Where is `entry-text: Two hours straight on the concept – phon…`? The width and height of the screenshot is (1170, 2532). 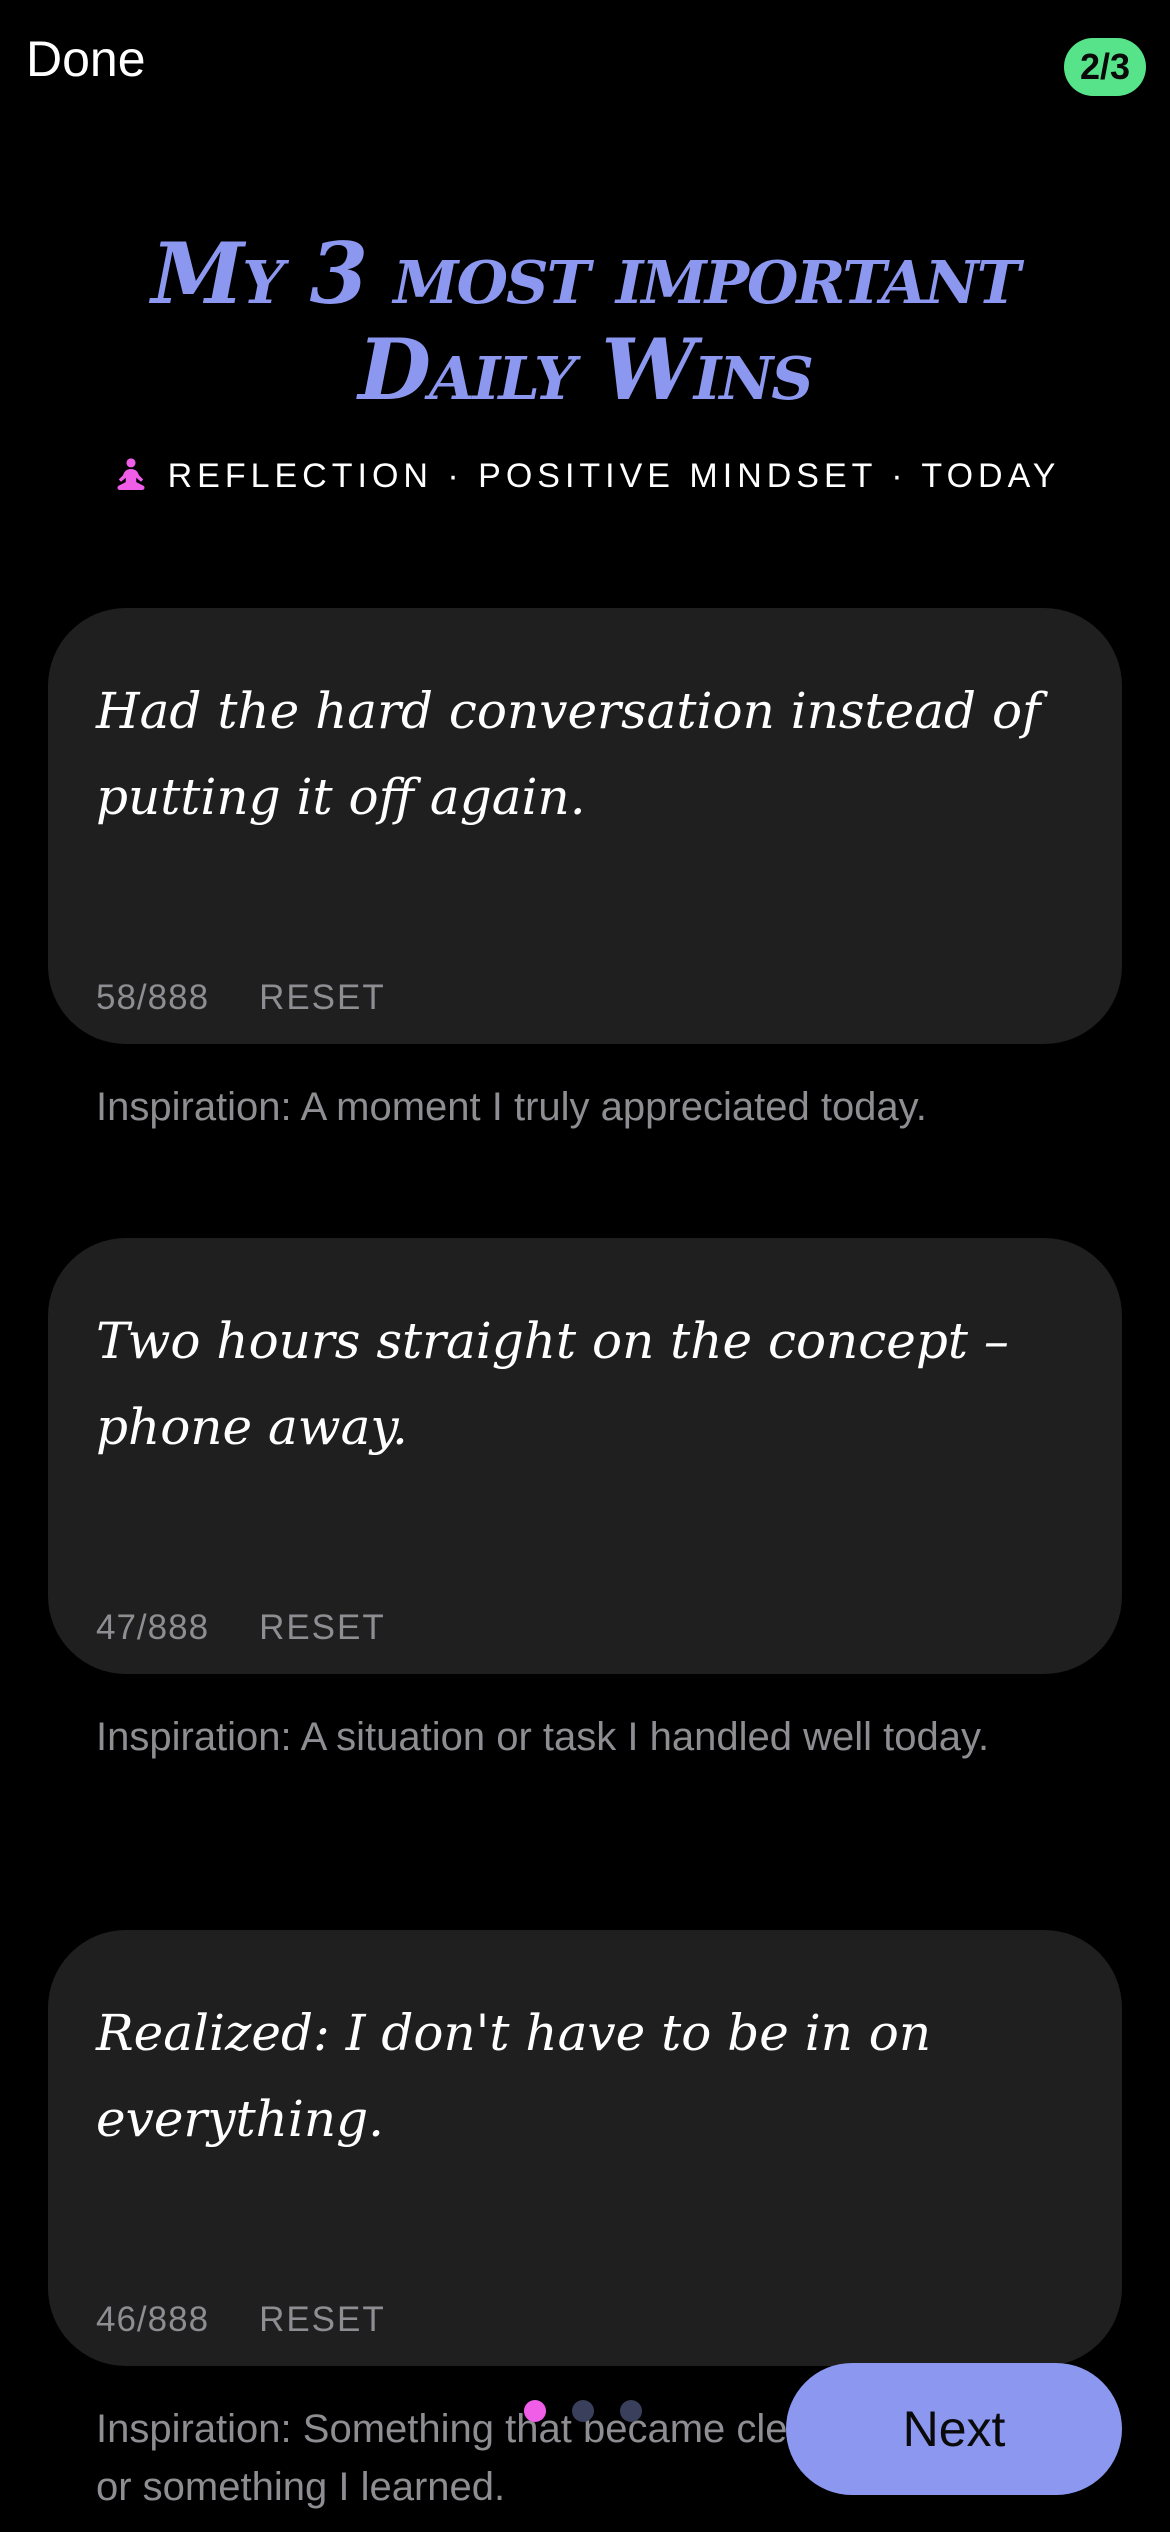
entry-text: Two hours straight on the concept – phon… is located at coordinates (585, 1384).